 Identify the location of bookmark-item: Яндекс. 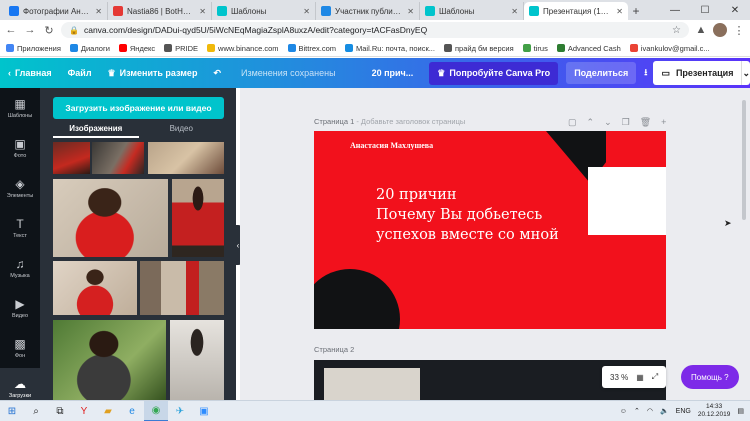
(136, 48).